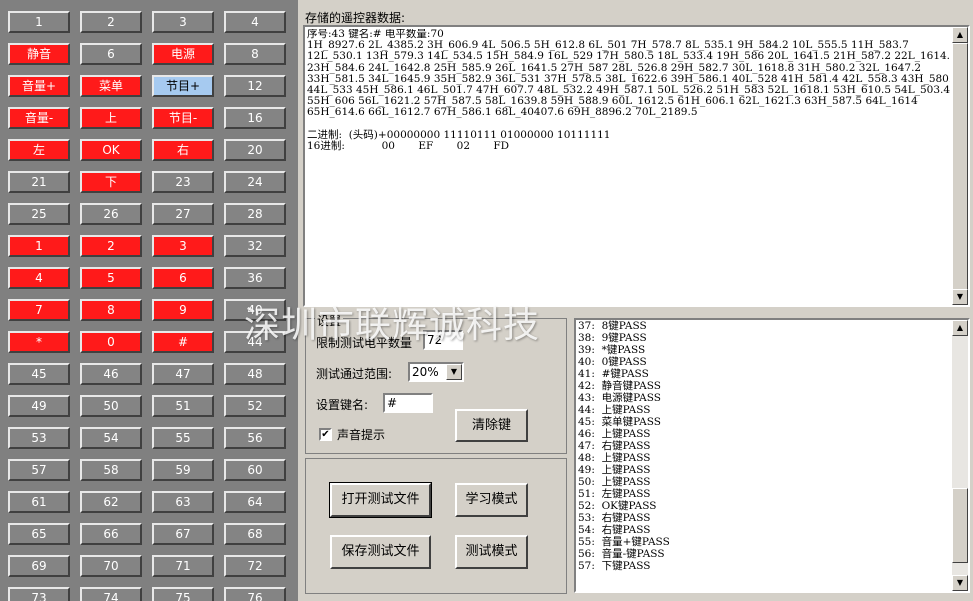 This screenshot has width=973, height=601. Describe the element at coordinates (111, 438) in the screenshot. I see `remote-key-button: 54` at that location.